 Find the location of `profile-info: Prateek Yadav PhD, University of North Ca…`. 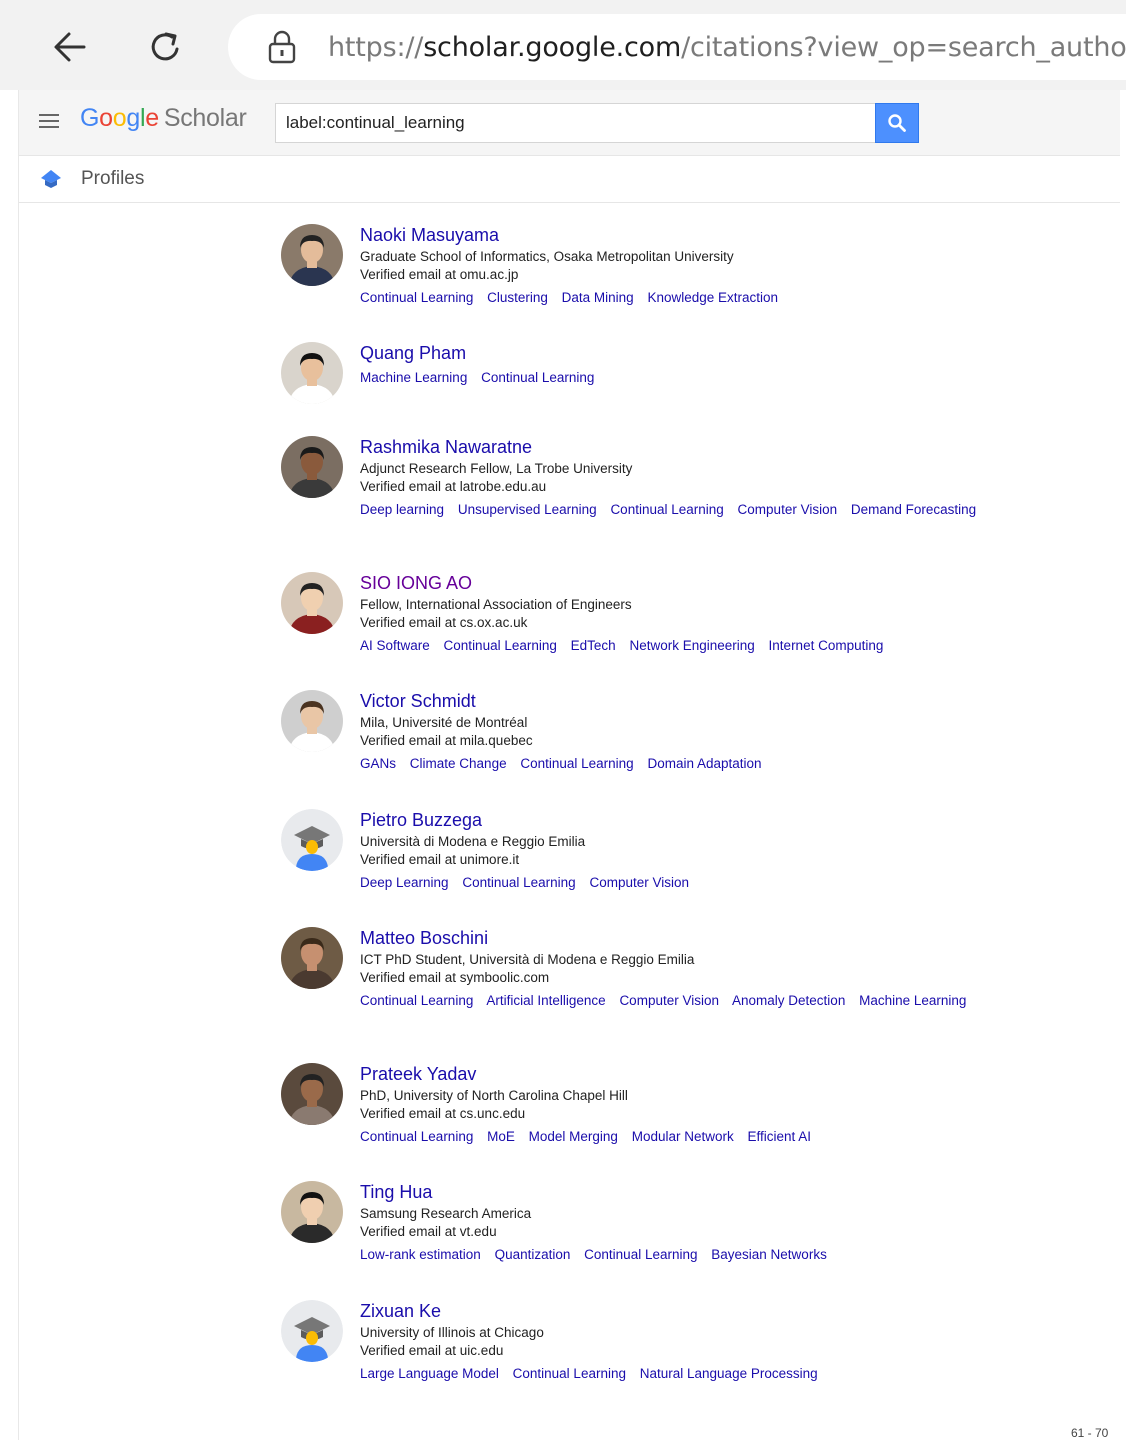

profile-info: Prateek Yadav PhD, University of North Ca… is located at coordinates (730, 1104).